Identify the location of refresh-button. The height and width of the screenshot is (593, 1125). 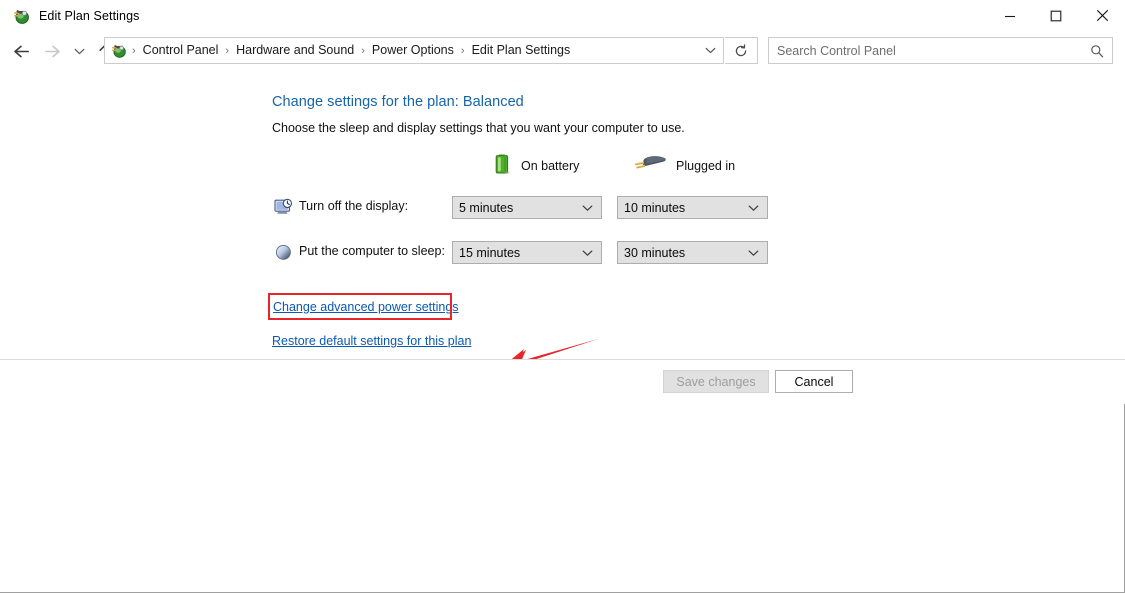
(741, 50).